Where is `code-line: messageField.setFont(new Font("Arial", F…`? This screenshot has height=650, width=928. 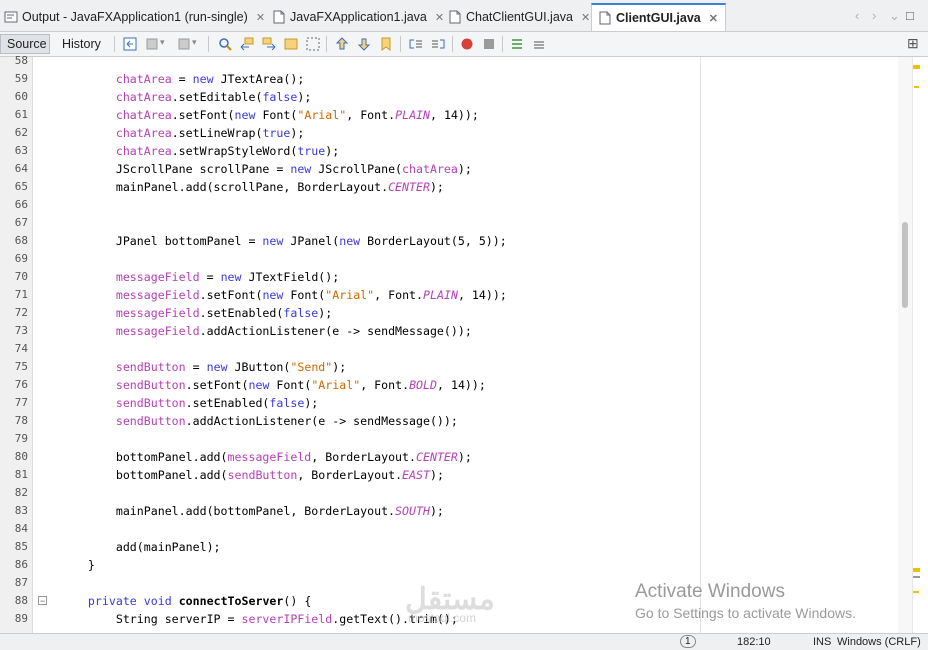 code-line: messageField.setFont(new Font("Arial", F… is located at coordinates (283, 295).